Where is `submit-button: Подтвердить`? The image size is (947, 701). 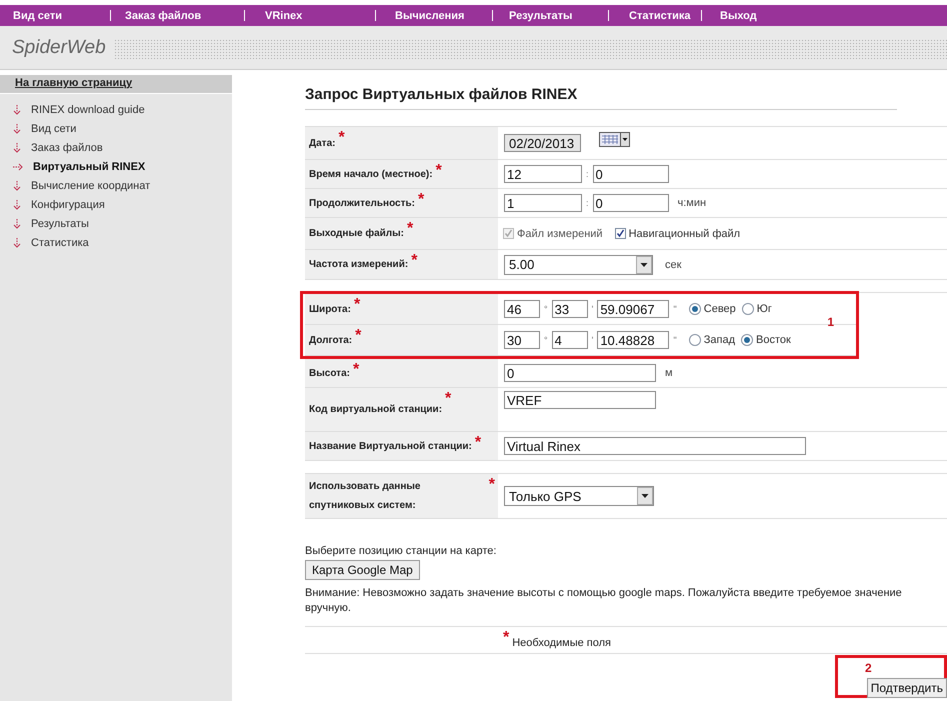
submit-button: Подтвердить is located at coordinates (906, 688).